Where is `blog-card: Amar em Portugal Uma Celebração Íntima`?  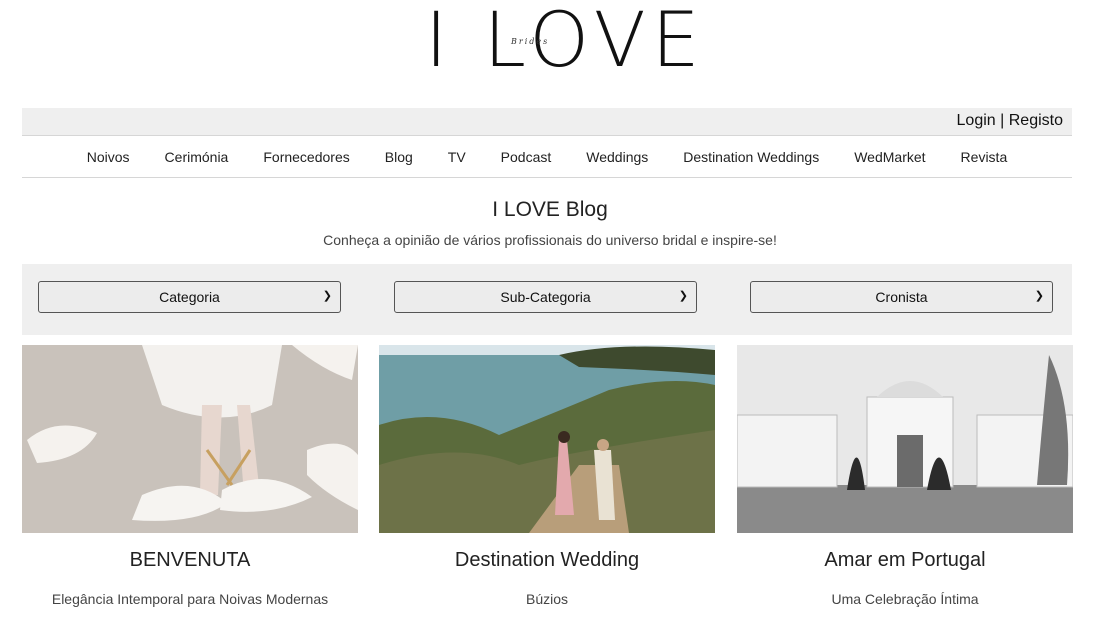 blog-card: Amar em Portugal Uma Celebração Íntima is located at coordinates (905, 476).